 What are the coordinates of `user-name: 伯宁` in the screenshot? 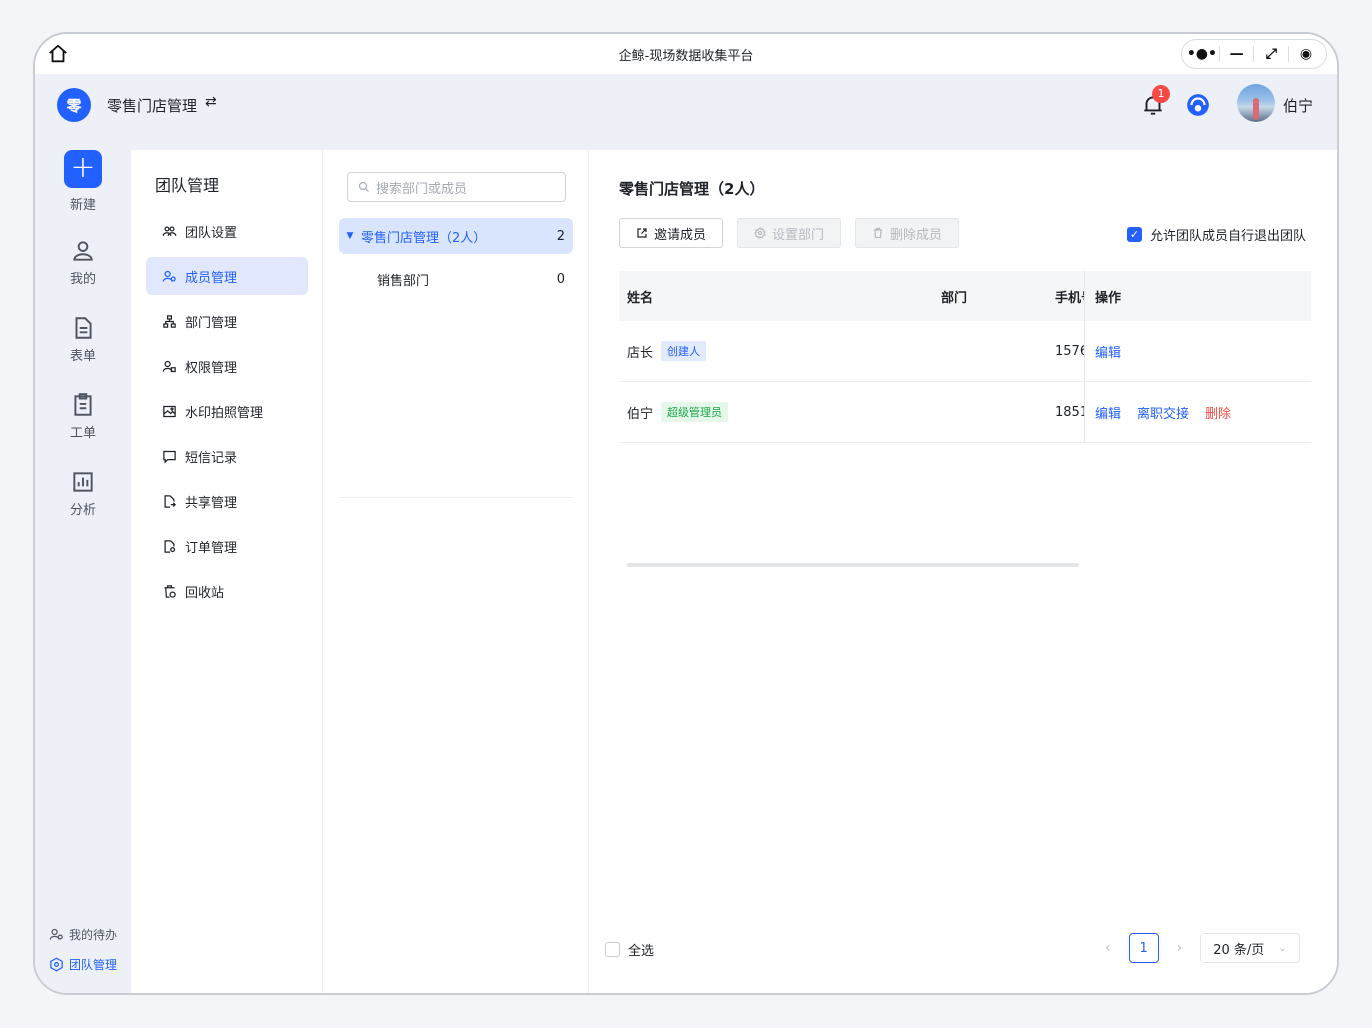 It's located at (1298, 105).